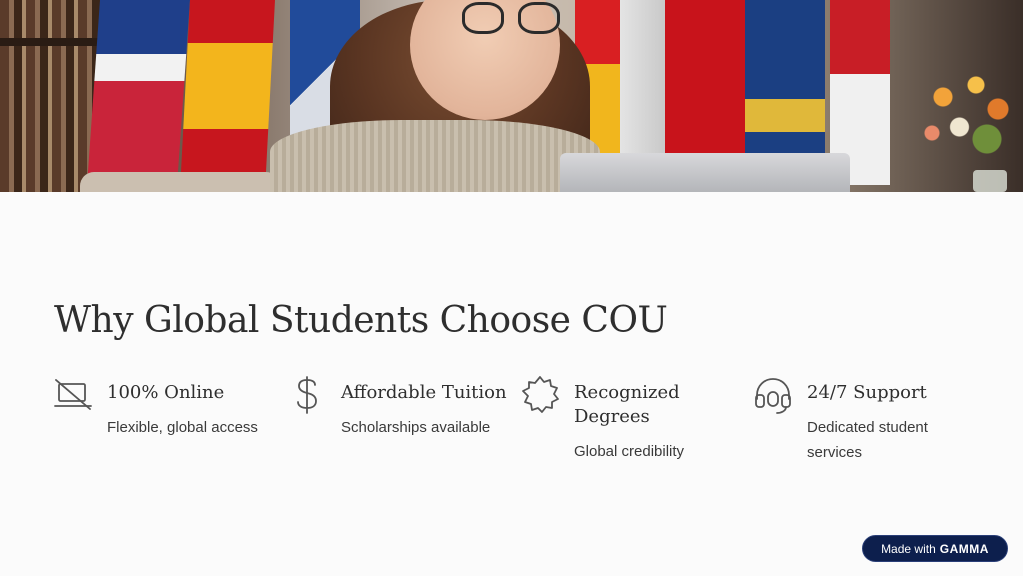 The width and height of the screenshot is (1023, 576). I want to click on vase, so click(990, 181).